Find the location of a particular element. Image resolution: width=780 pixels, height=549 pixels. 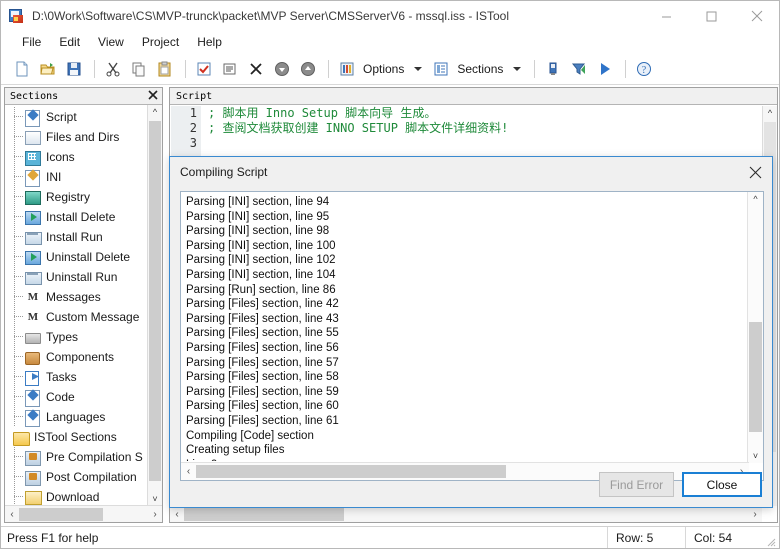

sidebar-item-script: Script is located at coordinates (83, 117).